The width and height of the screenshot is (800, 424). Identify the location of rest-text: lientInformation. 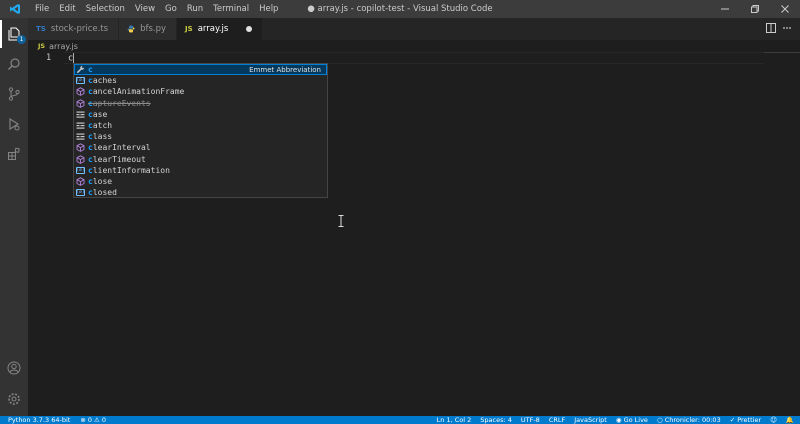
(131, 170).